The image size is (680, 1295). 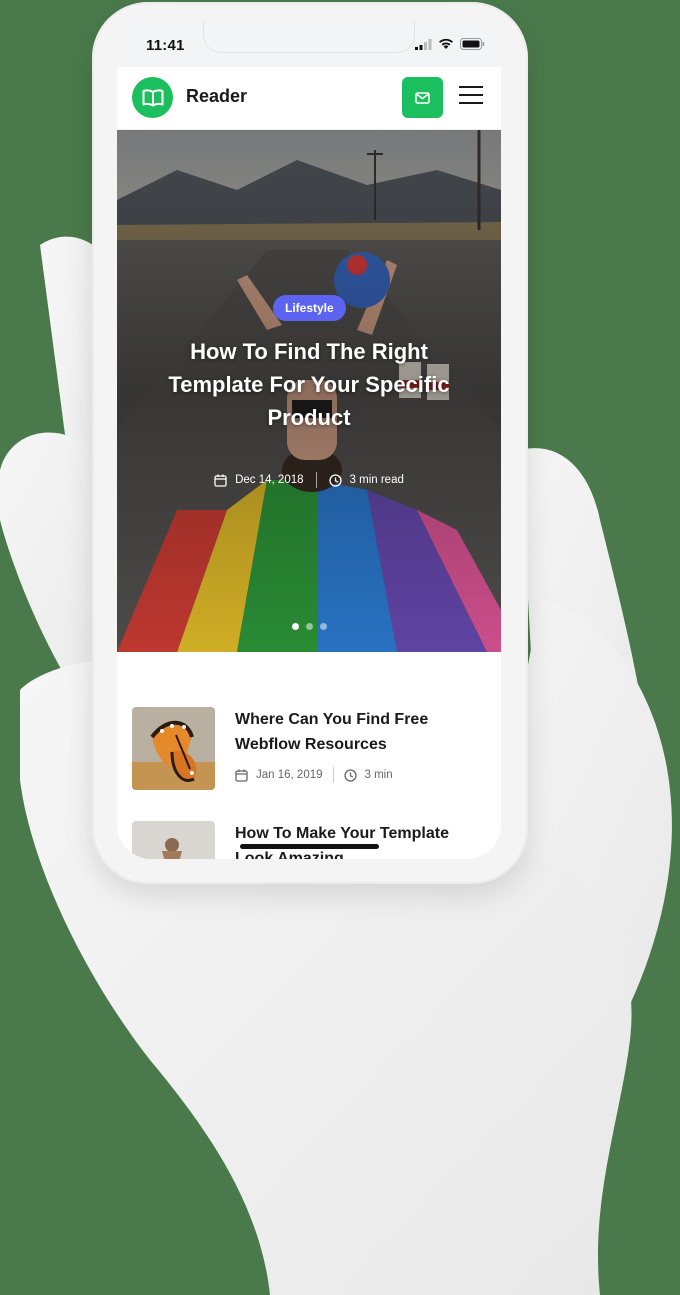 I want to click on slider-dots, so click(x=309, y=626).